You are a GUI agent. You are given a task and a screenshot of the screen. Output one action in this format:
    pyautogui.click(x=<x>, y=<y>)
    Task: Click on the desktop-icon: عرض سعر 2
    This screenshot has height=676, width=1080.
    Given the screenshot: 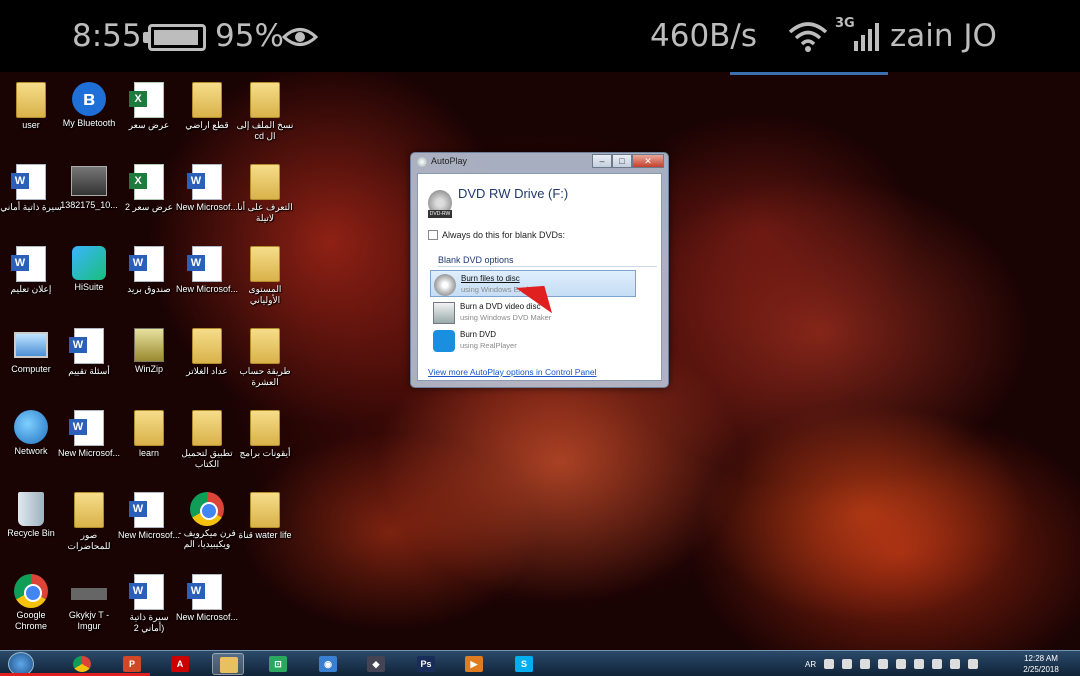 What is the action you would take?
    pyautogui.click(x=149, y=185)
    